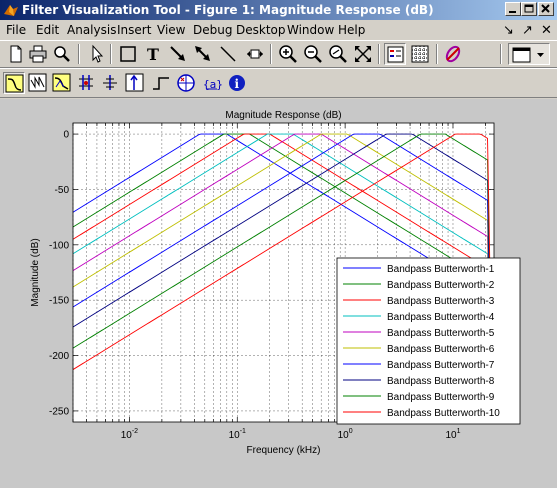 The width and height of the screenshot is (557, 488). What do you see at coordinates (212, 30) in the screenshot?
I see `menu-debug: Debug` at bounding box center [212, 30].